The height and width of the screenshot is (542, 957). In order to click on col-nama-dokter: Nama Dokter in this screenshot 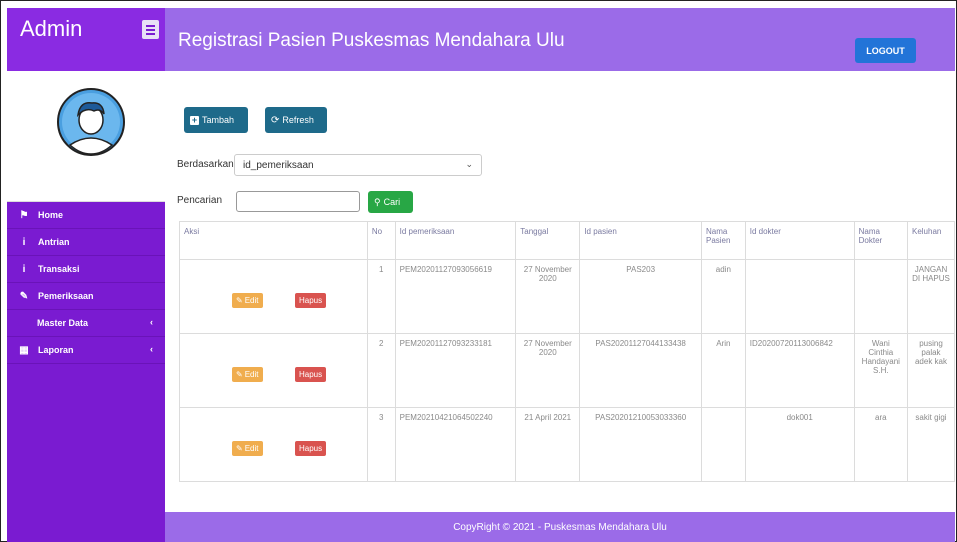, I will do `click(880, 240)`.